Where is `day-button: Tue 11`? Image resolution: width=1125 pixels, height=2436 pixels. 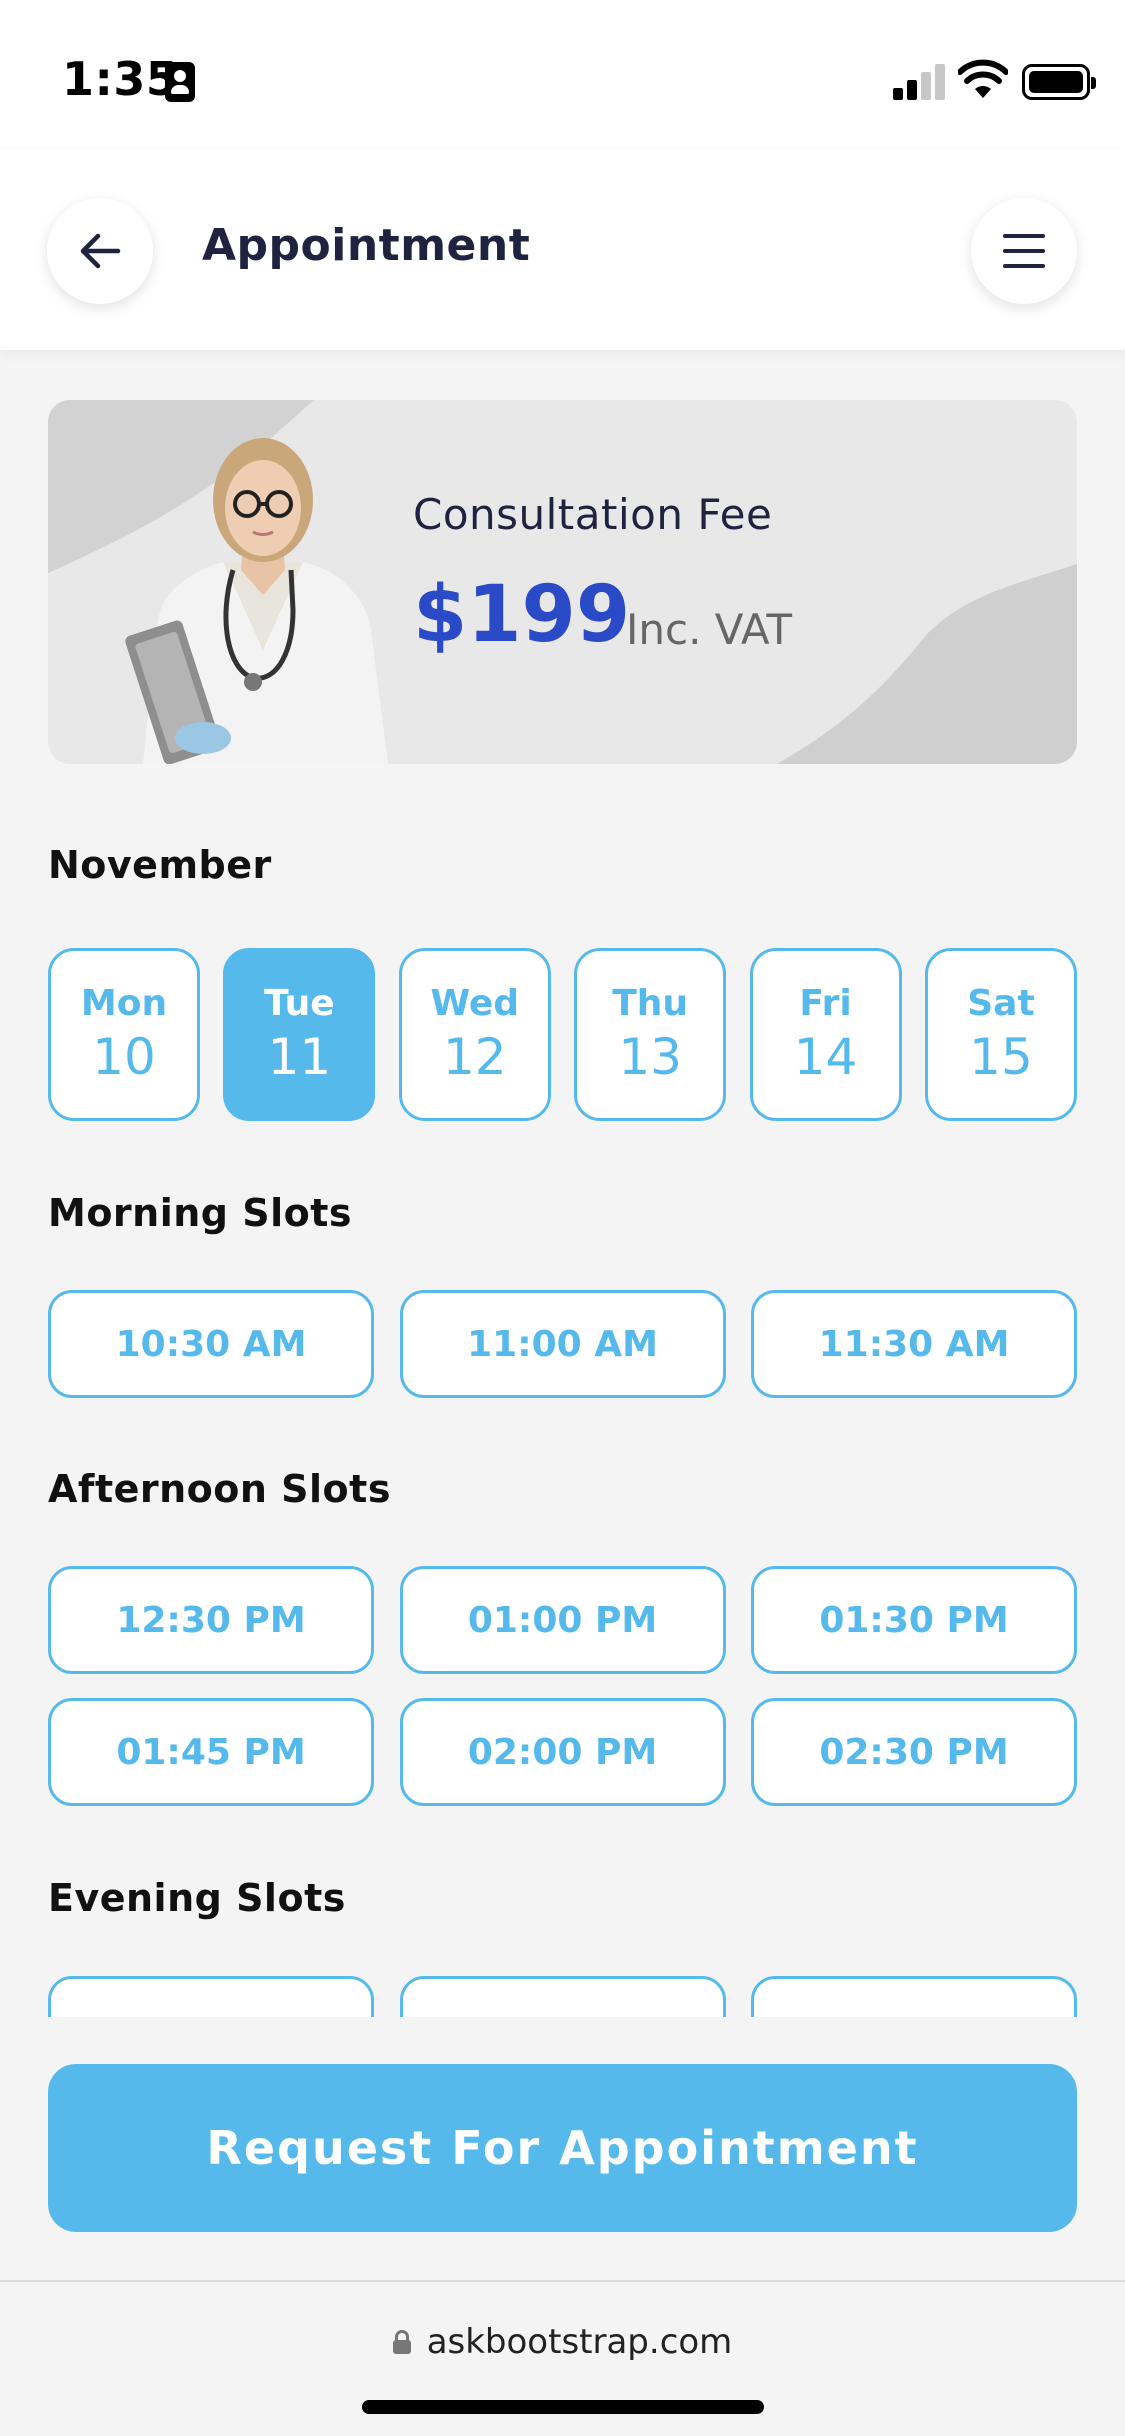 day-button: Tue 11 is located at coordinates (299, 1034).